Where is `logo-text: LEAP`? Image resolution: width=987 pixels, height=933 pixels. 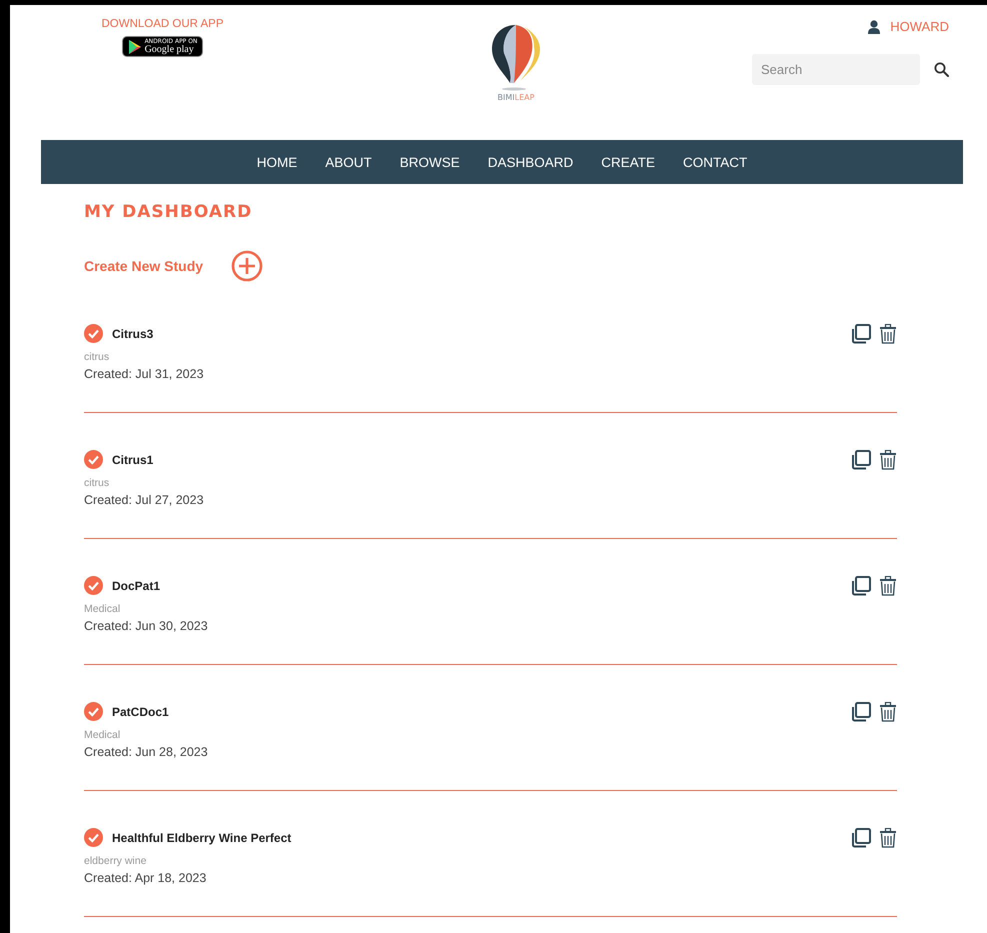 logo-text: LEAP is located at coordinates (524, 97).